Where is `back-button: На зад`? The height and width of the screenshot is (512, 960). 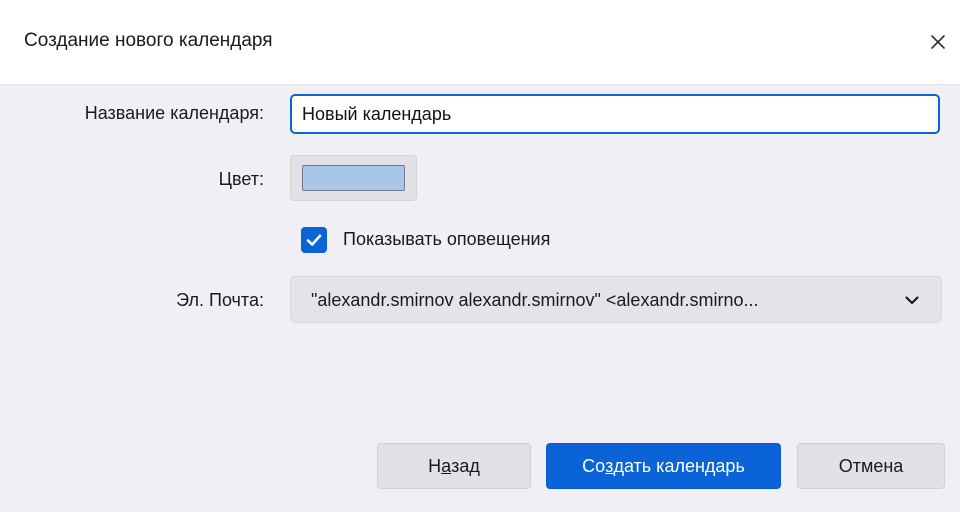
back-button: На зад is located at coordinates (454, 466).